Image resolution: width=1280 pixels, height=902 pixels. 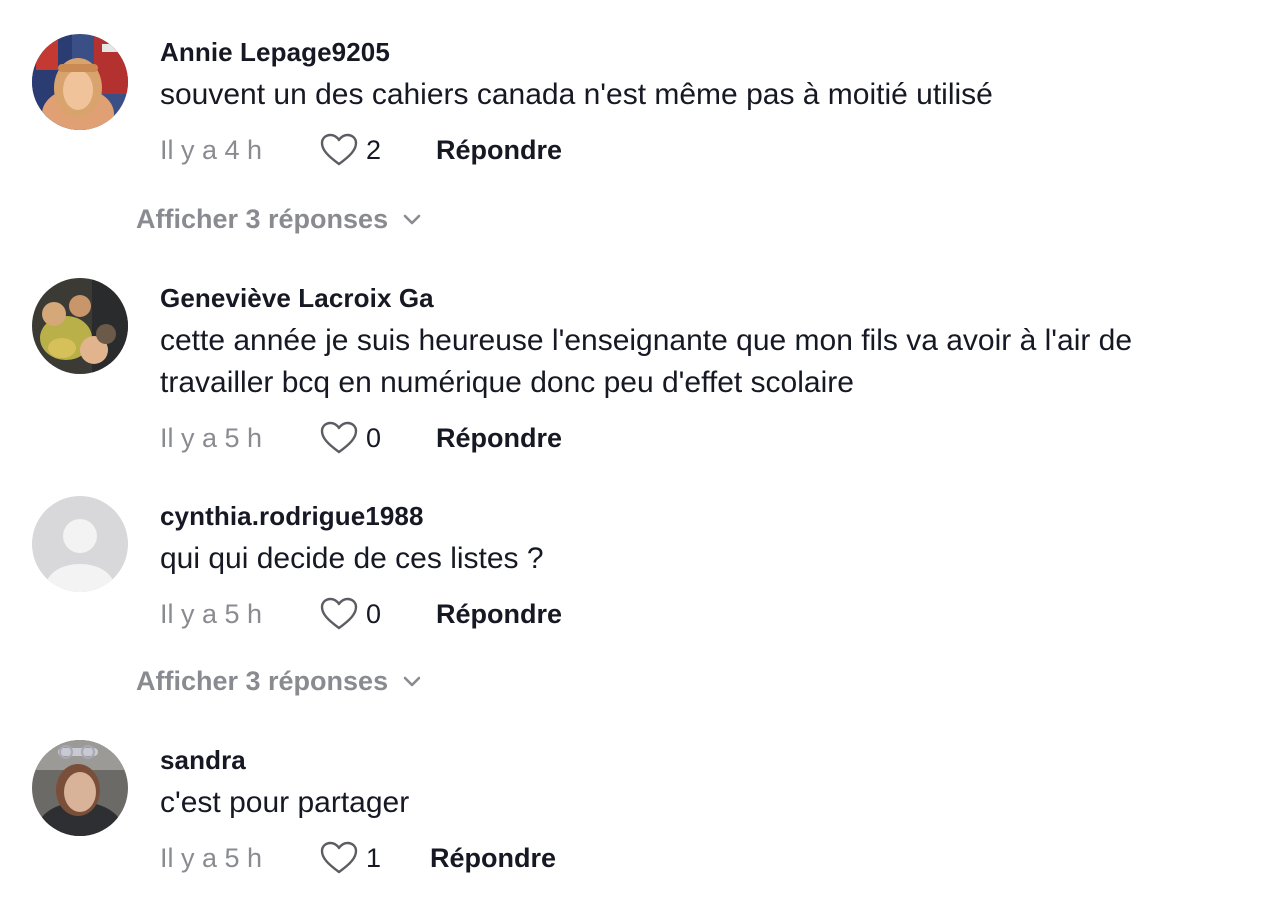 What do you see at coordinates (285, 802) in the screenshot?
I see `comment-text: c'est pour partager` at bounding box center [285, 802].